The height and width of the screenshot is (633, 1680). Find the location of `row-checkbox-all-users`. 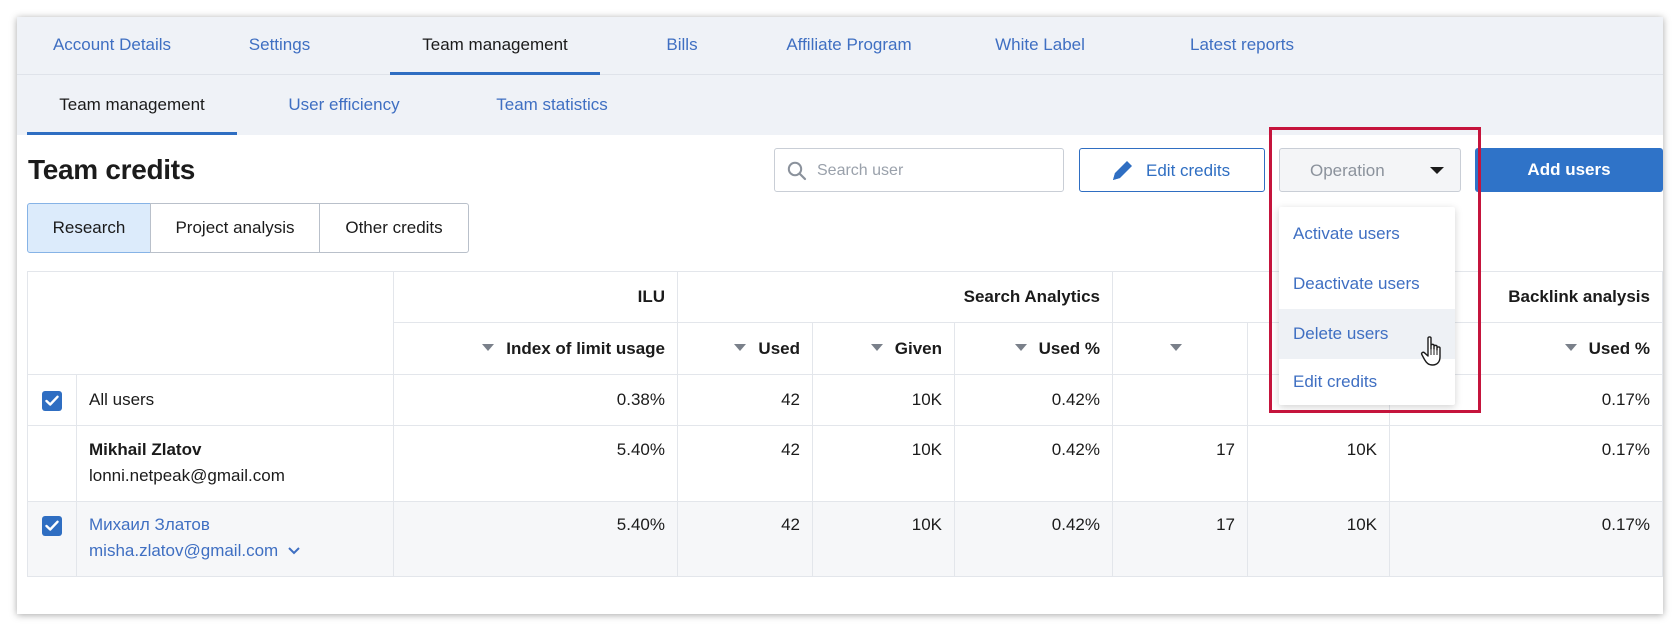

row-checkbox-all-users is located at coordinates (52, 401).